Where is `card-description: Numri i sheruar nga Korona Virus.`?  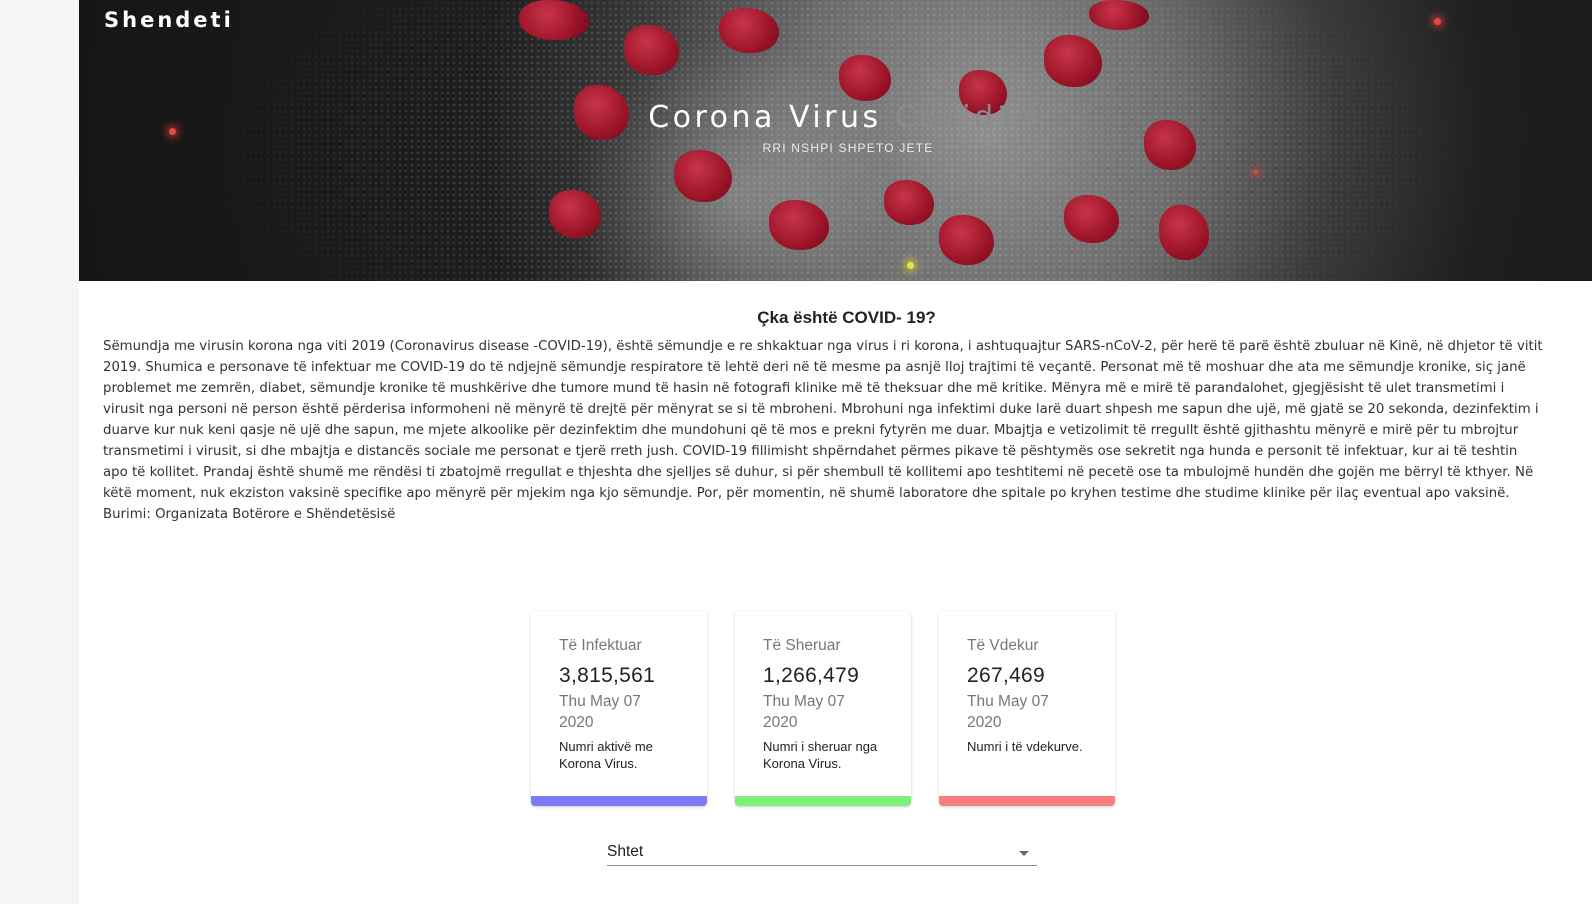
card-description: Numri i sheruar nga Korona Virus. is located at coordinates (820, 755).